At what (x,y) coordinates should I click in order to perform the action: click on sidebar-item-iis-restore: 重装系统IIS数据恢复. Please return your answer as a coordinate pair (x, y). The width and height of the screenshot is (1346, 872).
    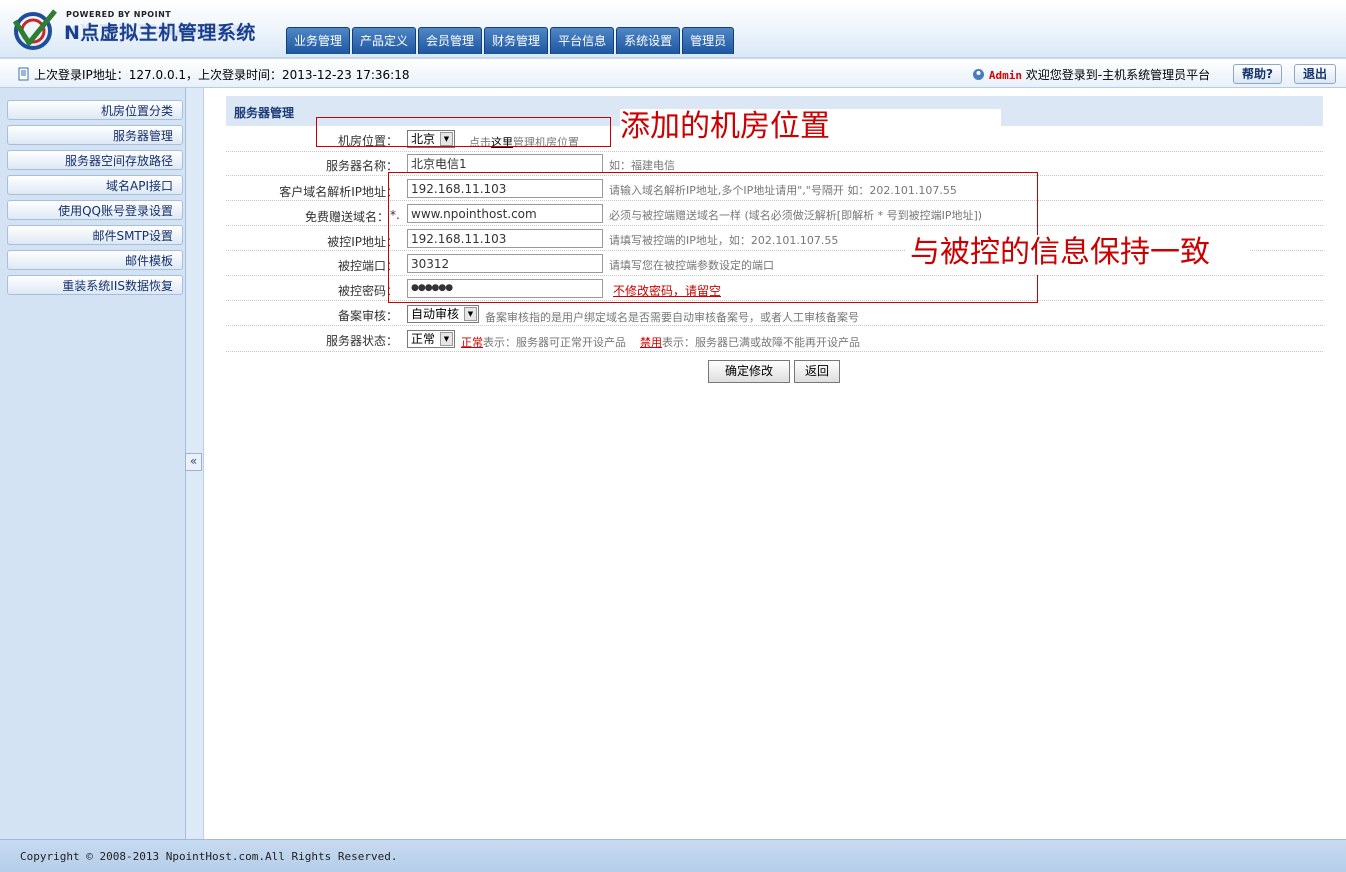
    Looking at the image, I should click on (95, 285).